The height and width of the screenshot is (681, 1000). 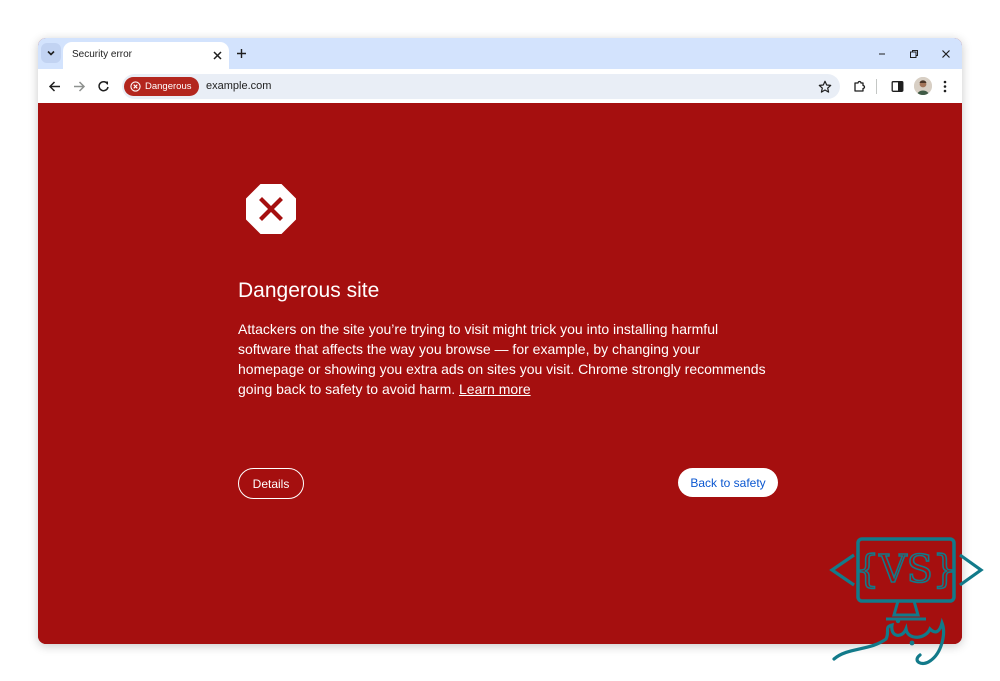 I want to click on new-tab-icon, so click(x=241, y=53).